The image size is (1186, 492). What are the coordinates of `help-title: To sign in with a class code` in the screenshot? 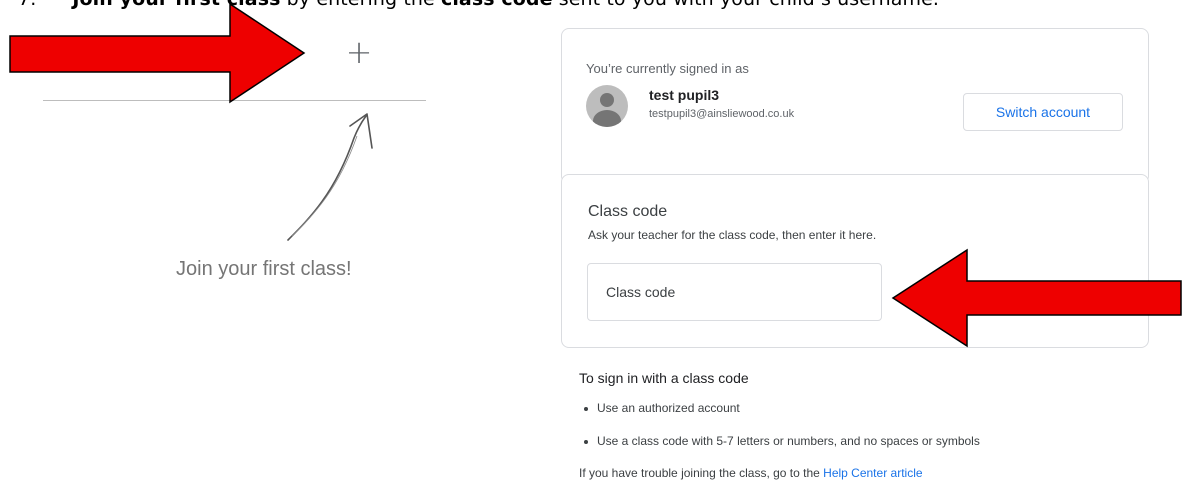 It's located at (664, 378).